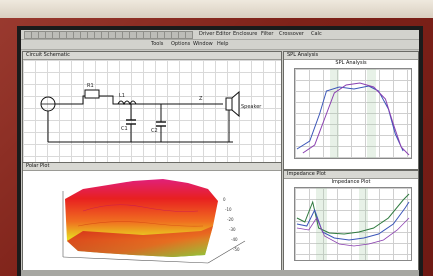 The height and width of the screenshot is (276, 433). I want to click on schematic-title: Circuit Schematic, so click(152, 56).